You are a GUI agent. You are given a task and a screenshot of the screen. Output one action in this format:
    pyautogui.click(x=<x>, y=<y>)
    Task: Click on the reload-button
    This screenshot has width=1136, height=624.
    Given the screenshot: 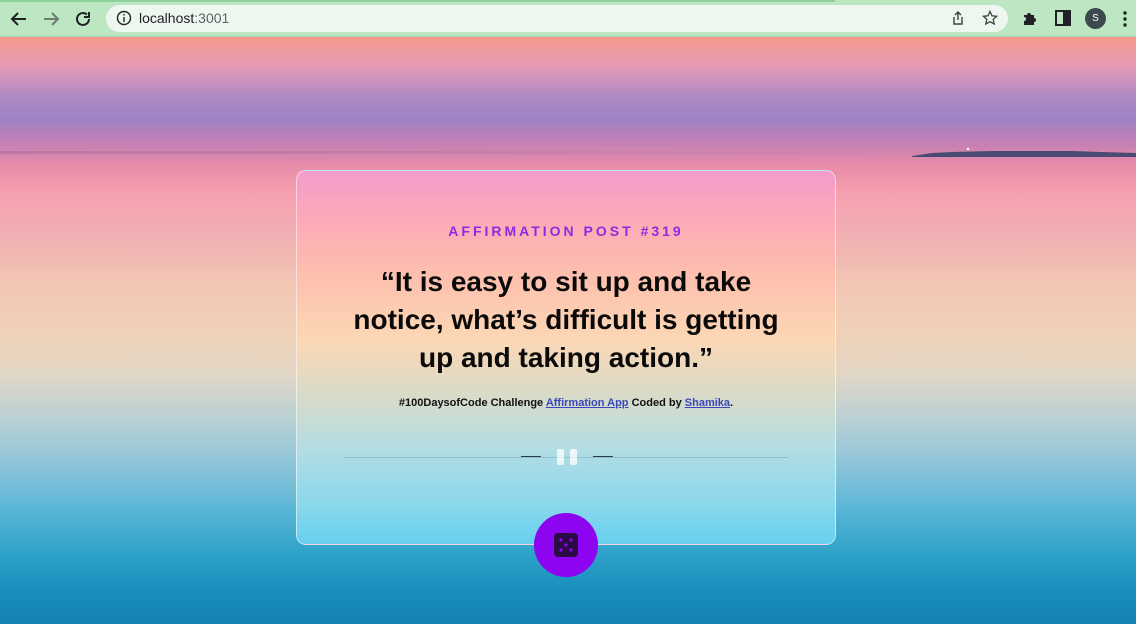 What is the action you would take?
    pyautogui.click(x=83, y=19)
    